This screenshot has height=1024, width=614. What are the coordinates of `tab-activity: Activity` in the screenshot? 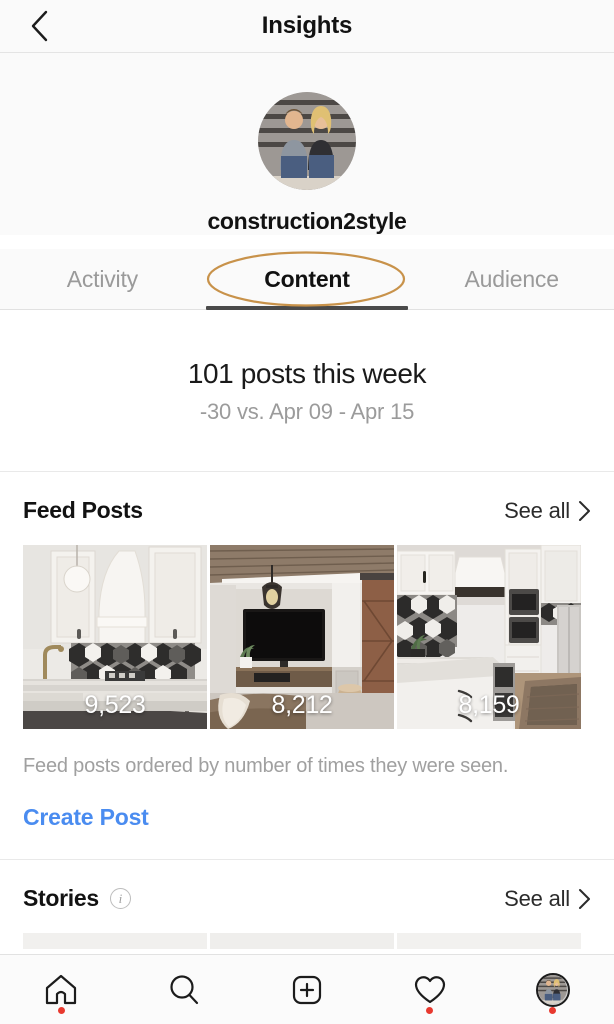 It's located at (102, 279).